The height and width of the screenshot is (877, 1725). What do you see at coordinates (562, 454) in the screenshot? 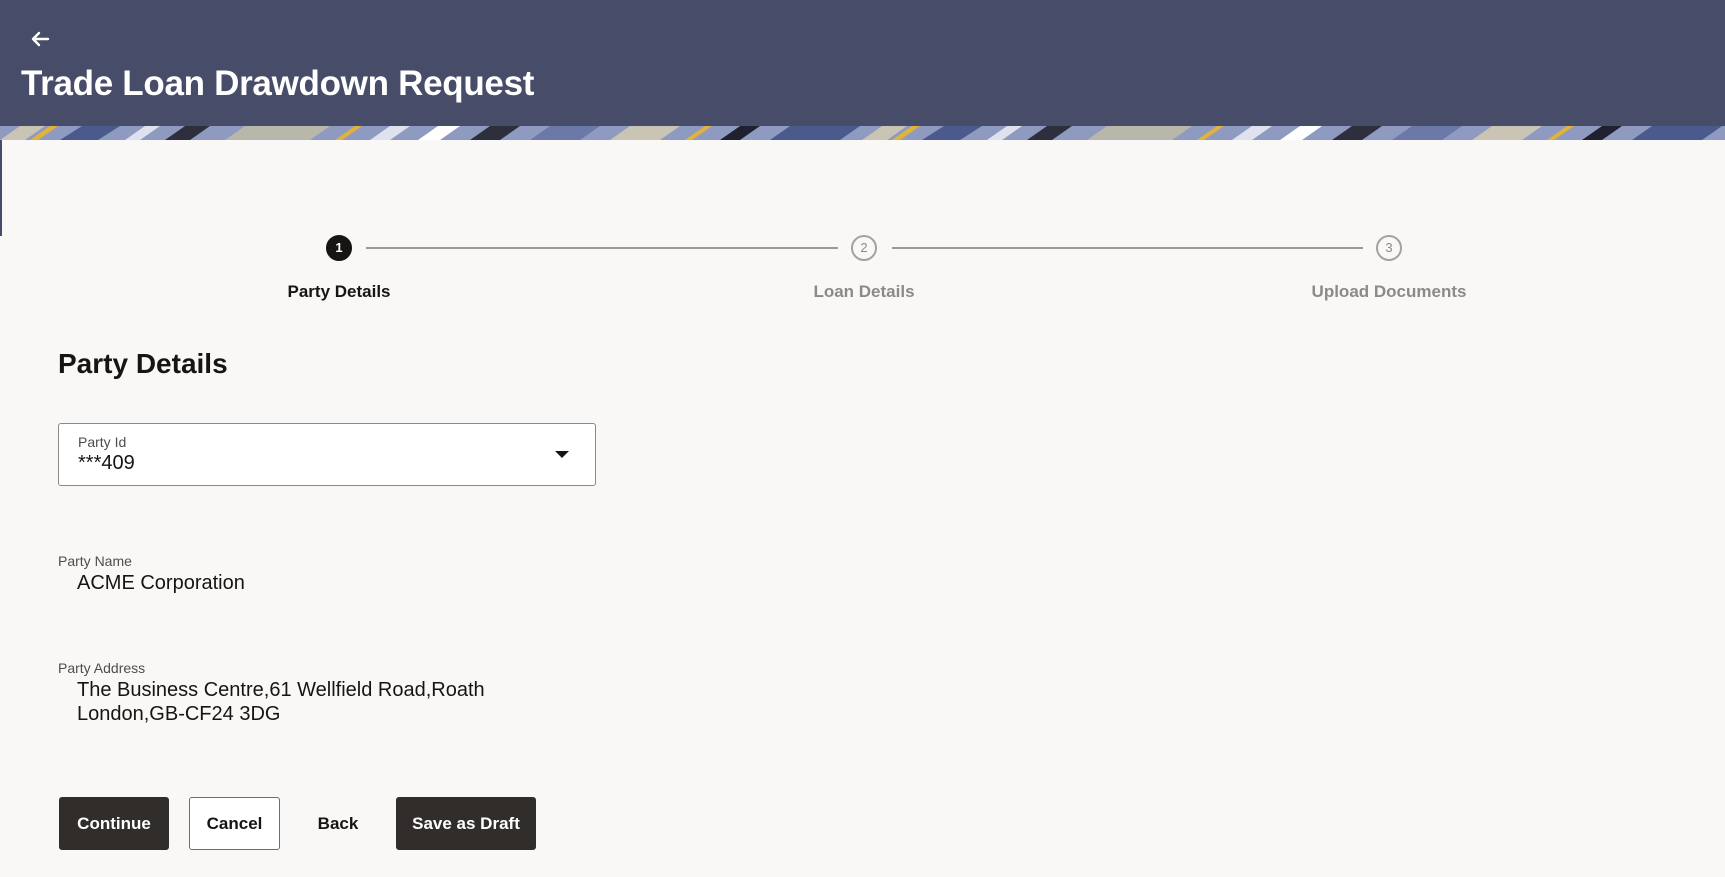
I see `chevron-down-icon` at bounding box center [562, 454].